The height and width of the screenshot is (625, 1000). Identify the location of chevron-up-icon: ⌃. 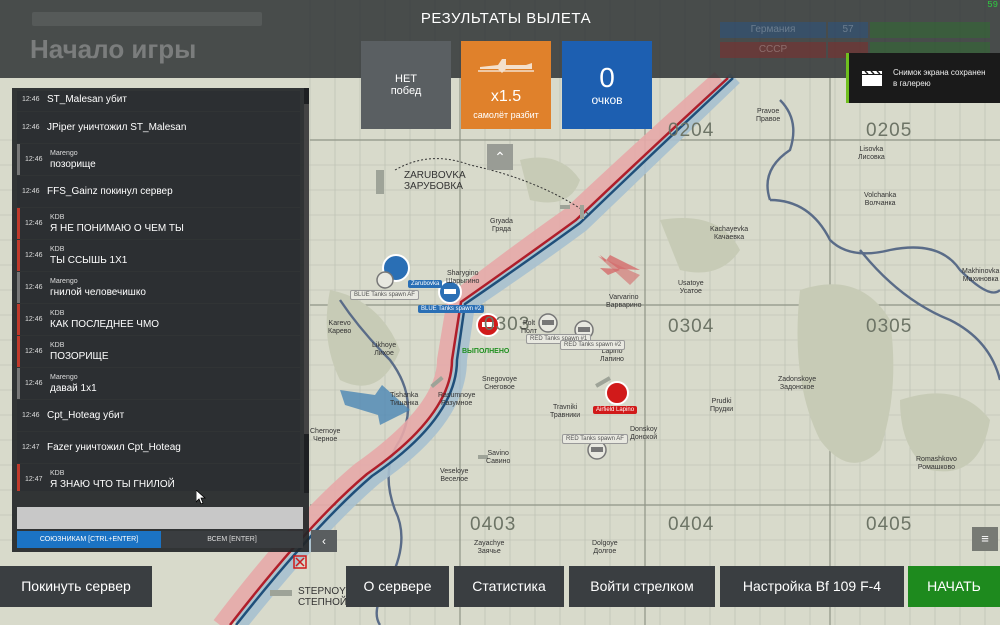
(500, 157).